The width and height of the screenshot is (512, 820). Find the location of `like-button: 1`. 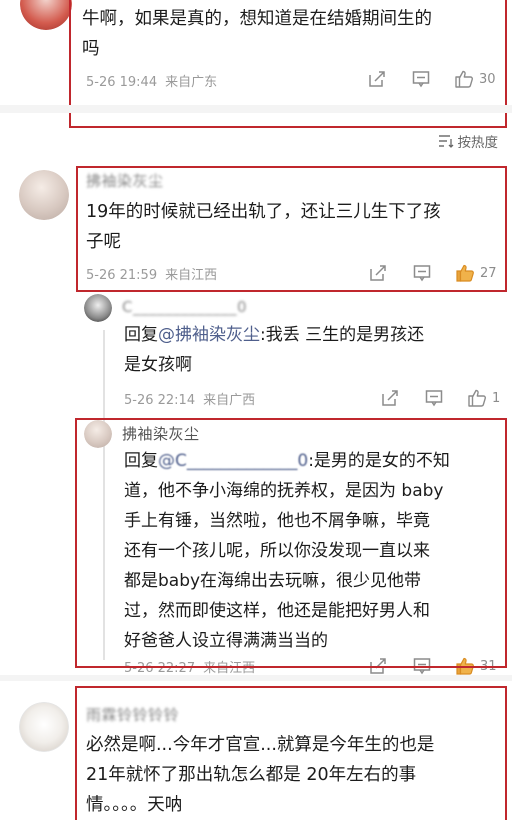

like-button: 1 is located at coordinates (483, 398).